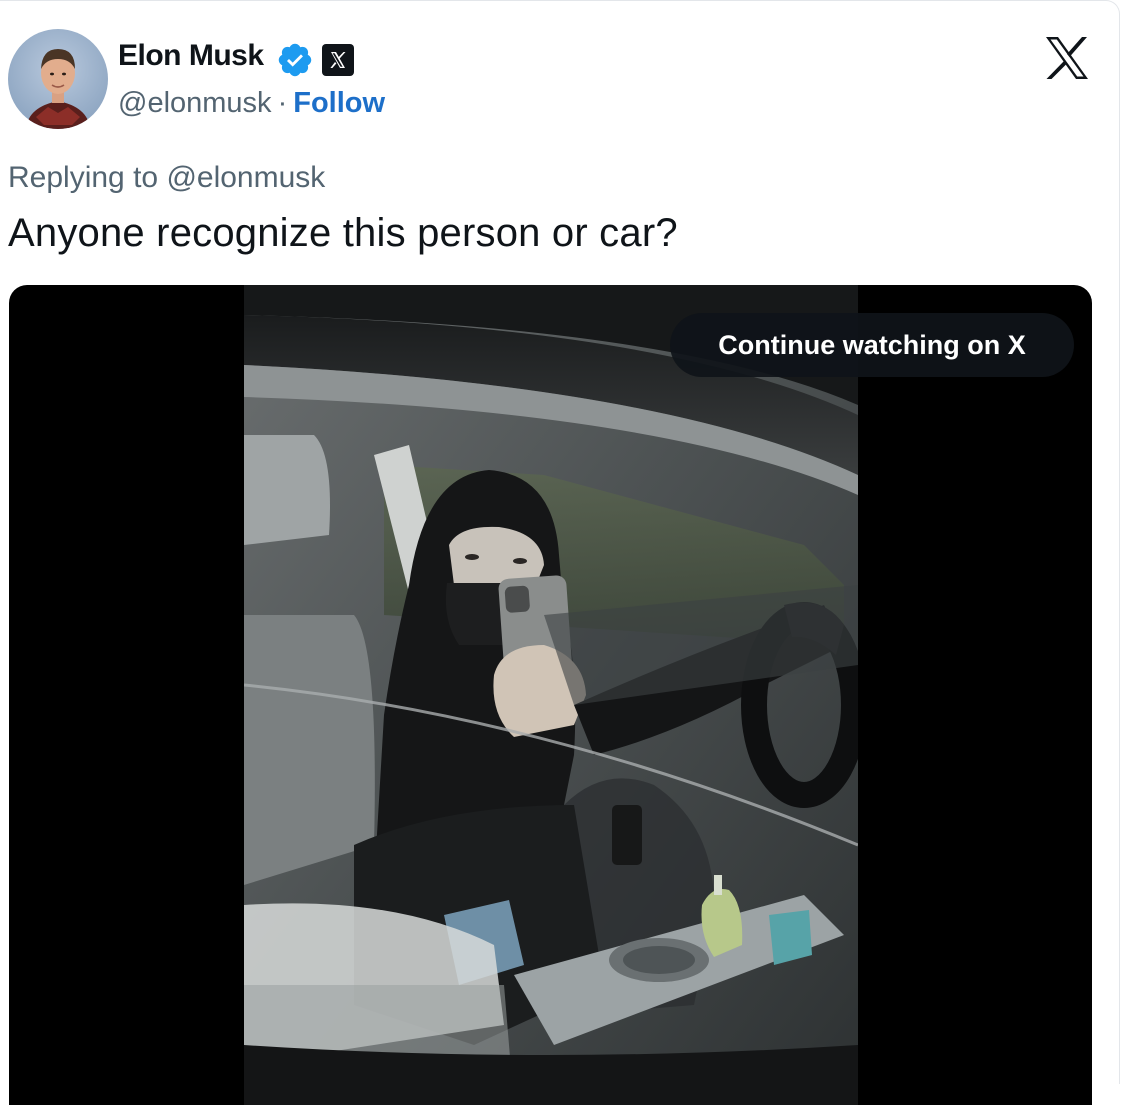  I want to click on reply-prefix: Replying to, so click(83, 177).